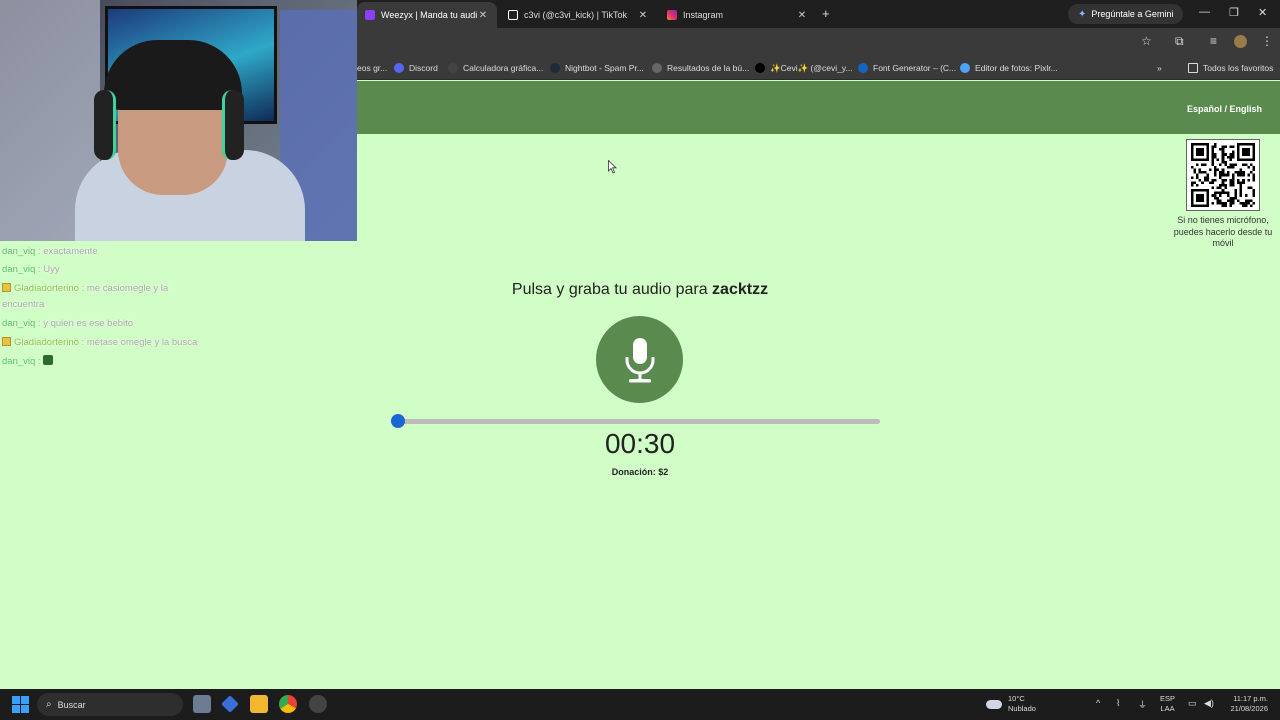 The width and height of the screenshot is (1280, 720). I want to click on monitor-icon: ▭, so click(1192, 703).